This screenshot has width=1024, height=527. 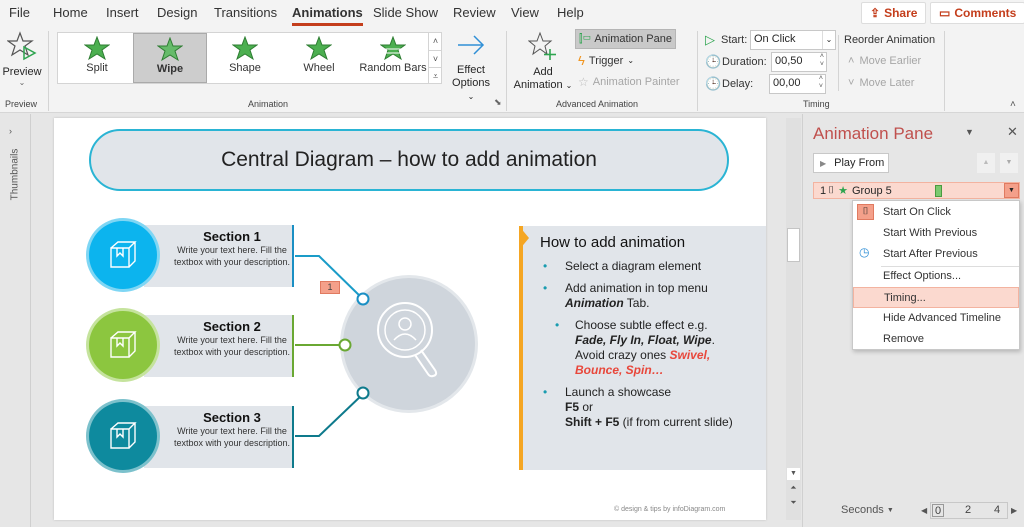 What do you see at coordinates (1013, 104) in the screenshot?
I see `collapse-ribbon-icon: ˄` at bounding box center [1013, 104].